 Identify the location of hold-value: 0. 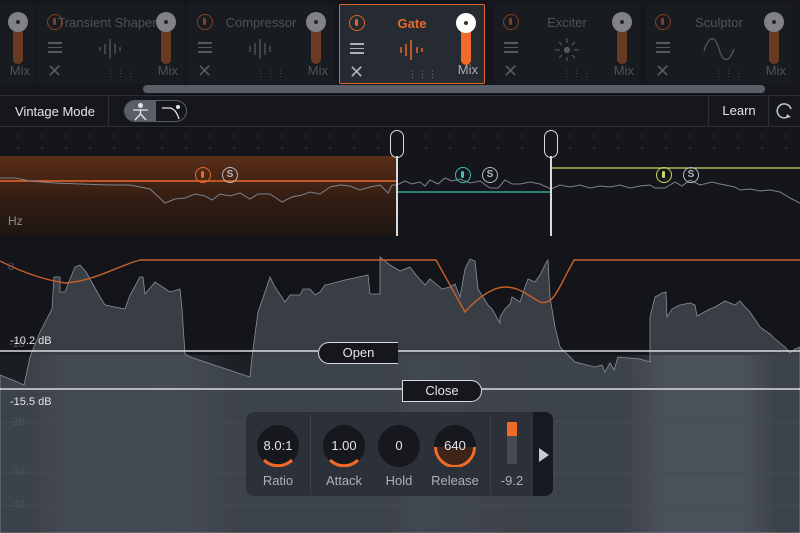
(399, 445).